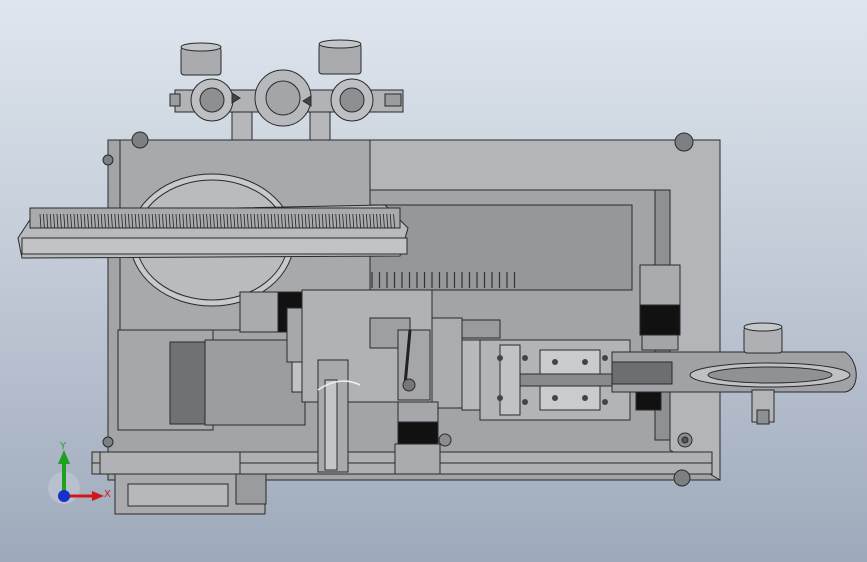 This screenshot has width=867, height=562. I want to click on gripper-carriage, so click(555, 380).